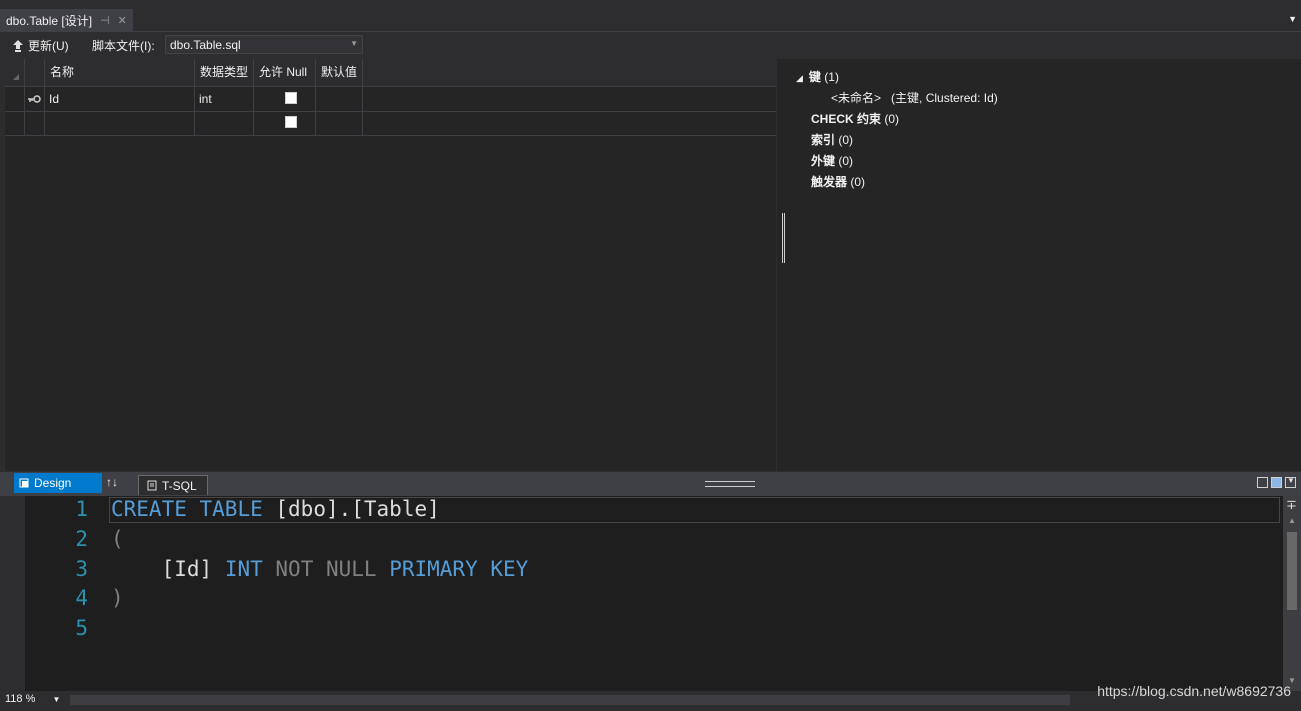  What do you see at coordinates (35, 72) in the screenshot?
I see `key-column-header` at bounding box center [35, 72].